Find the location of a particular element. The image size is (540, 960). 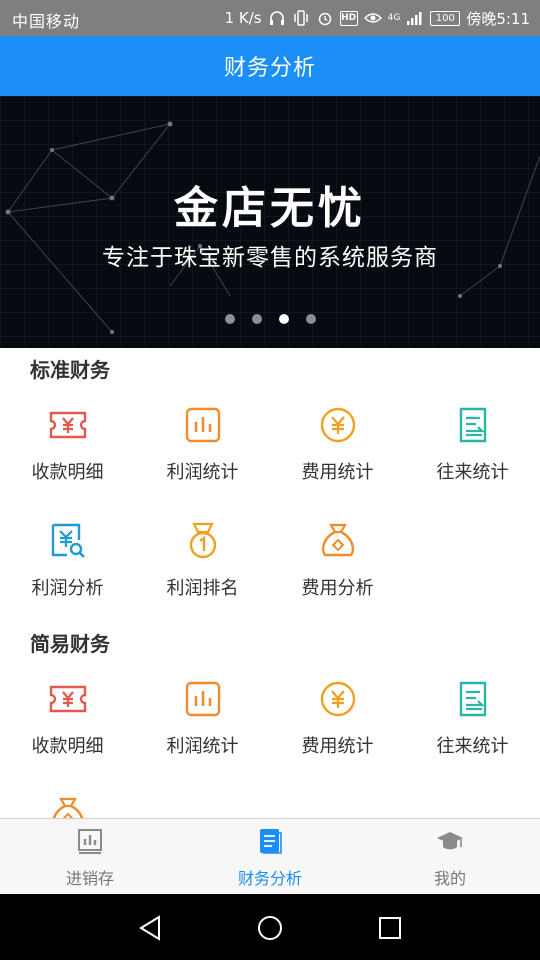

eye-icon is located at coordinates (372, 18).